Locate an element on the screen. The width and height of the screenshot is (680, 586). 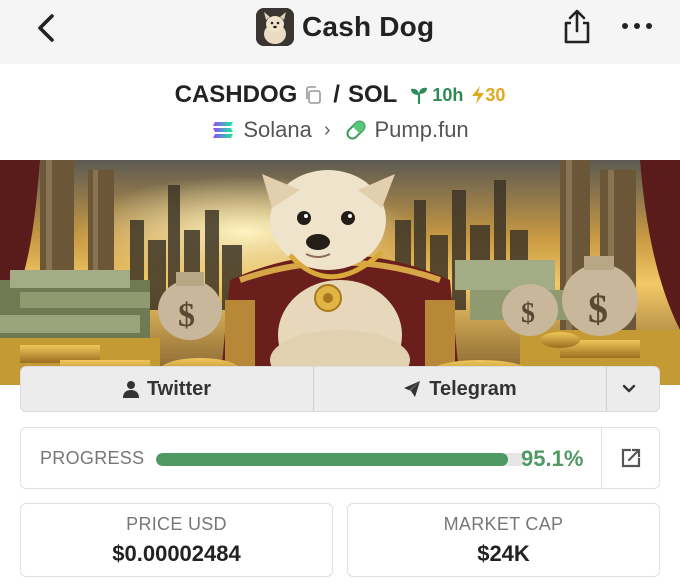
market-cap-label: MARKET CAP is located at coordinates (503, 524).